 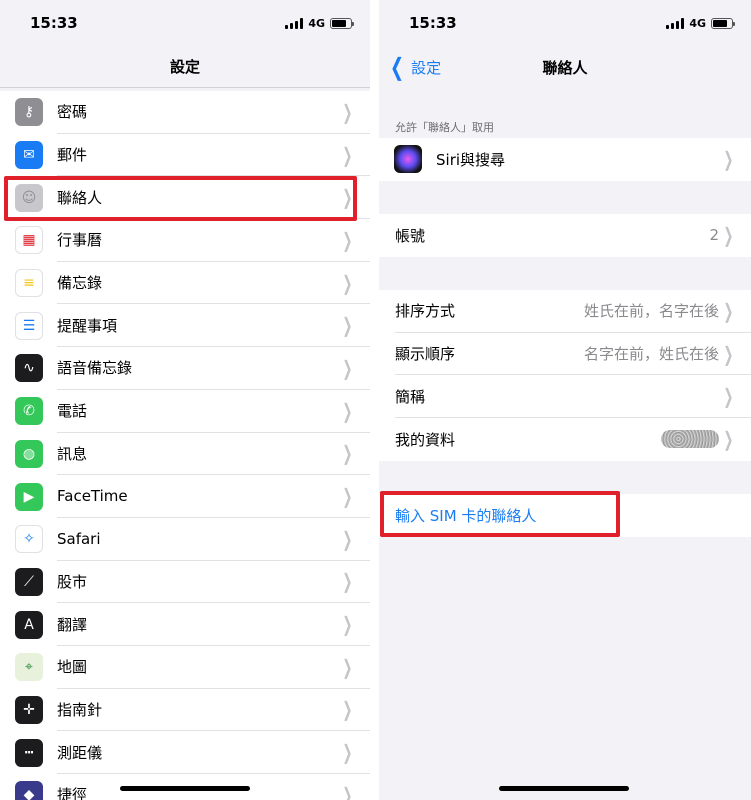 What do you see at coordinates (95, 368) in the screenshot?
I see `settings-row-label: 語音備忘錄` at bounding box center [95, 368].